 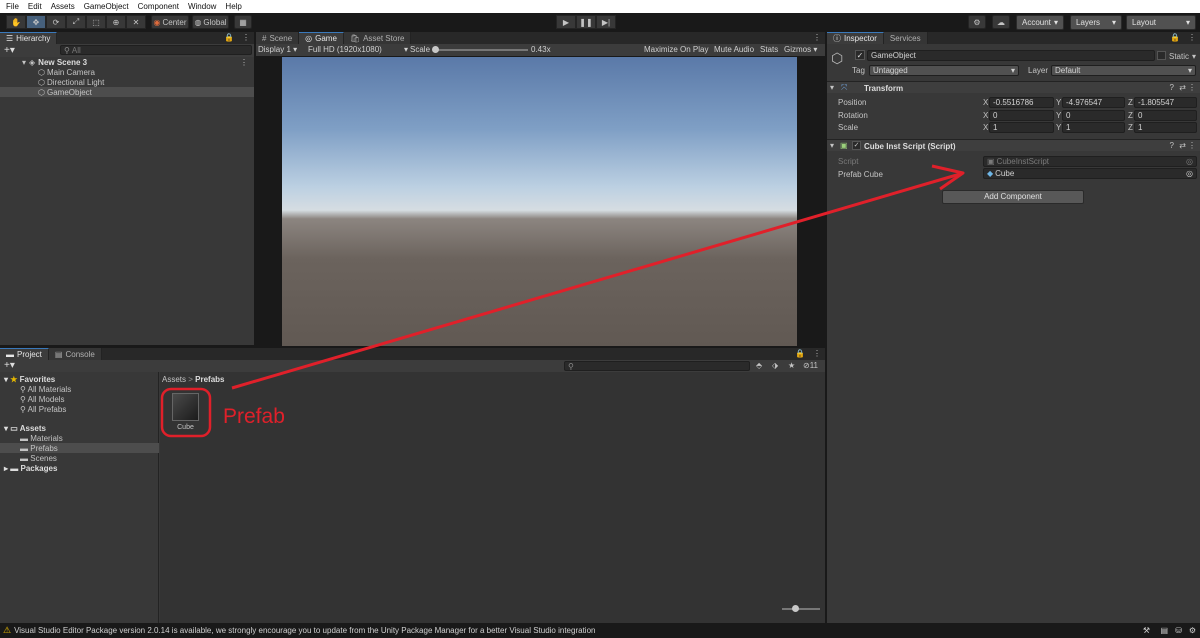 I want to click on scale-x-field: 1, so click(x=1021, y=127).